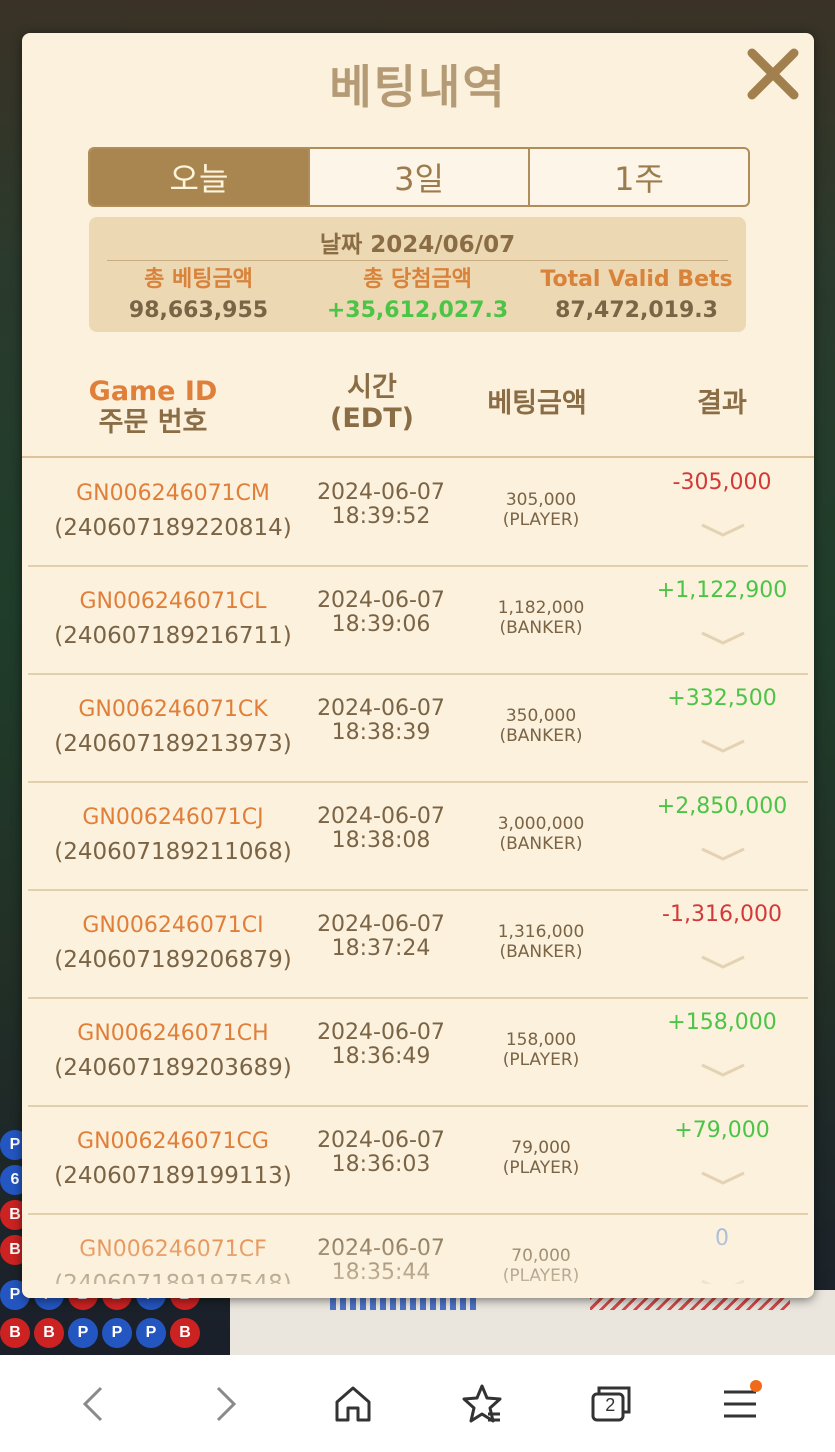 The width and height of the screenshot is (835, 1452). Describe the element at coordinates (722, 403) in the screenshot. I see `header-result: 결과` at that location.